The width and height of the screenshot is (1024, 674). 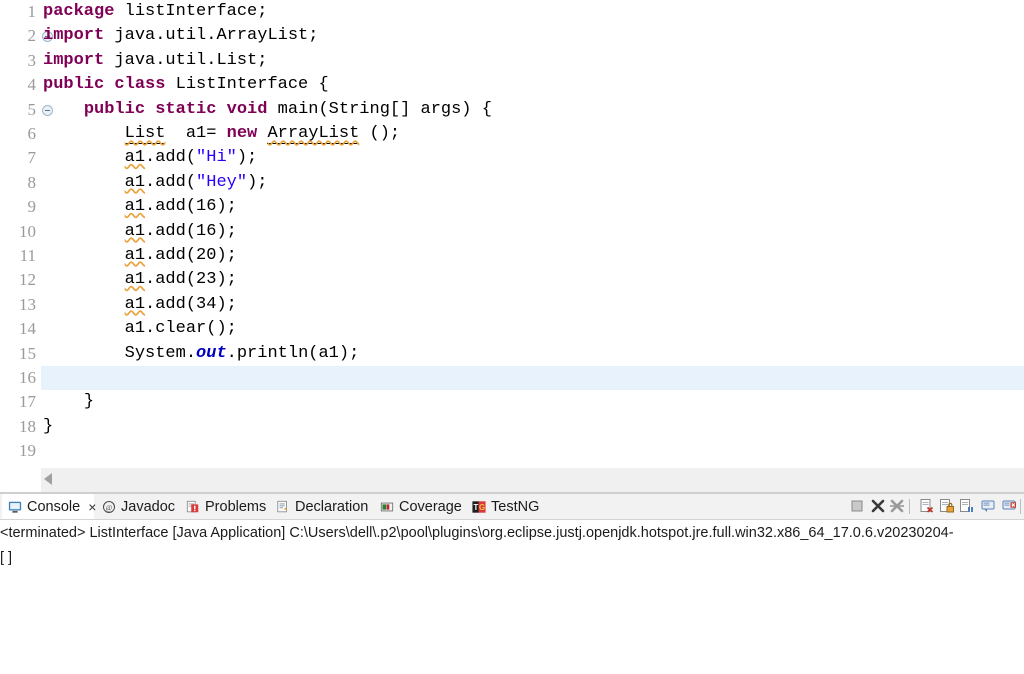 What do you see at coordinates (27, 304) in the screenshot?
I see `line-number: 13` at bounding box center [27, 304].